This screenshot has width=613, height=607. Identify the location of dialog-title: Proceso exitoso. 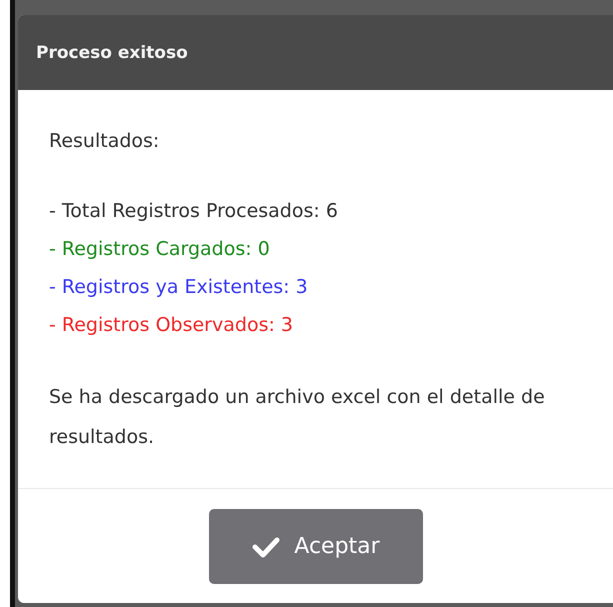
(112, 52).